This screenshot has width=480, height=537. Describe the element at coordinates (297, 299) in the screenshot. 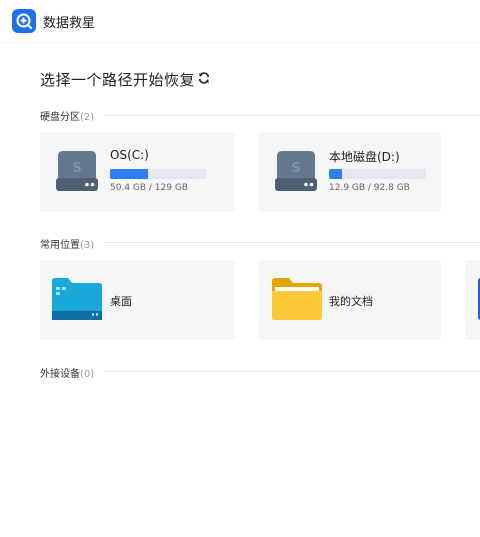

I see `documents-folder-icon` at that location.